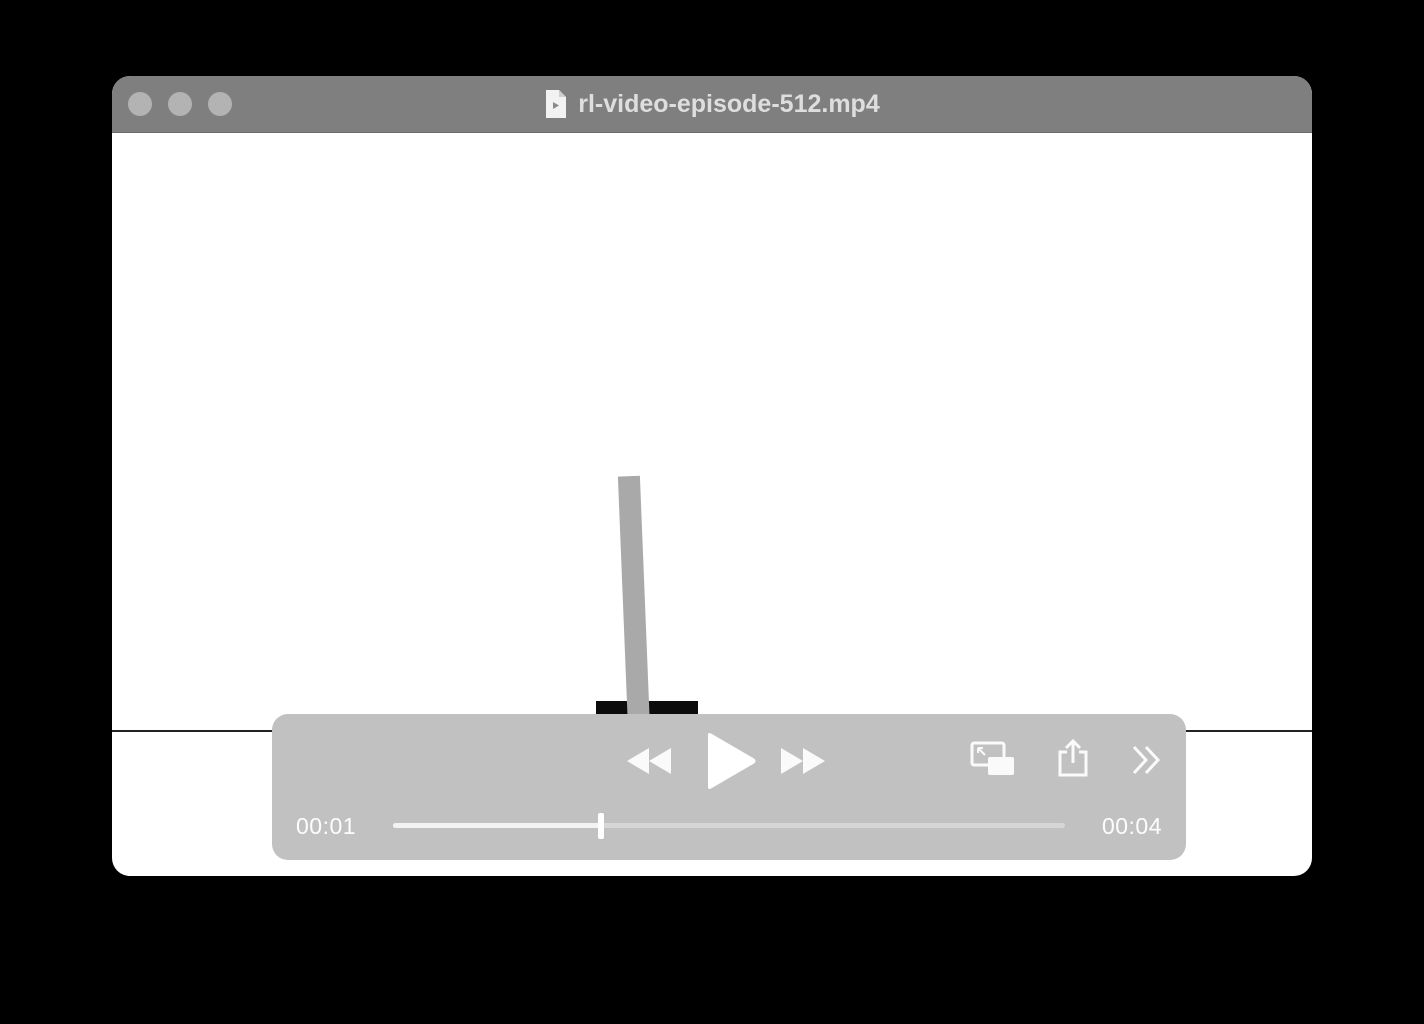 The height and width of the screenshot is (1024, 1424). I want to click on pole, so click(633, 602).